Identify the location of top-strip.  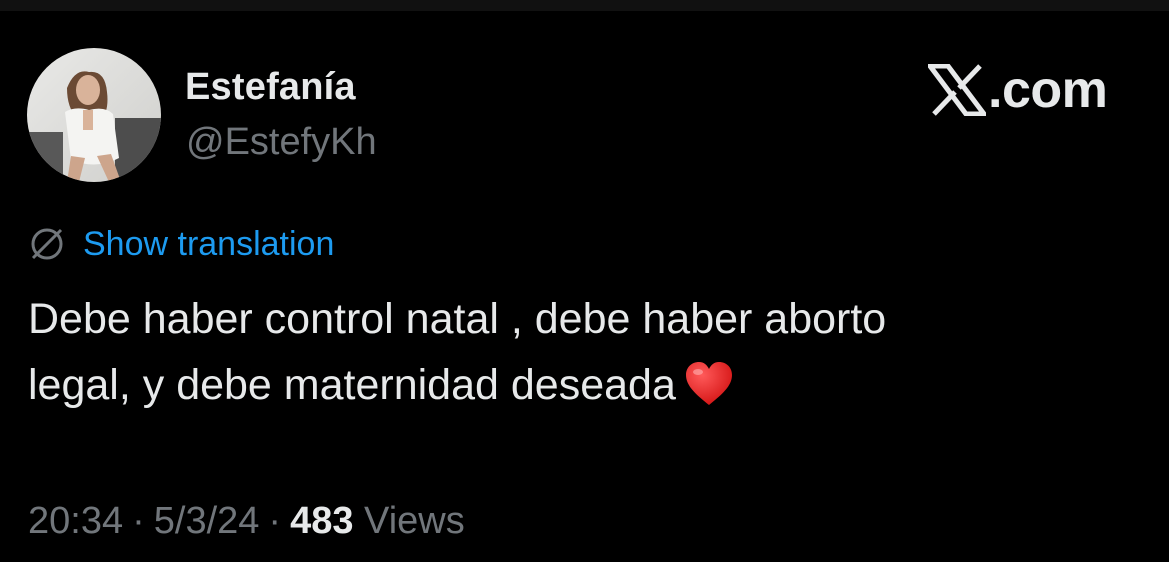
(584, 5).